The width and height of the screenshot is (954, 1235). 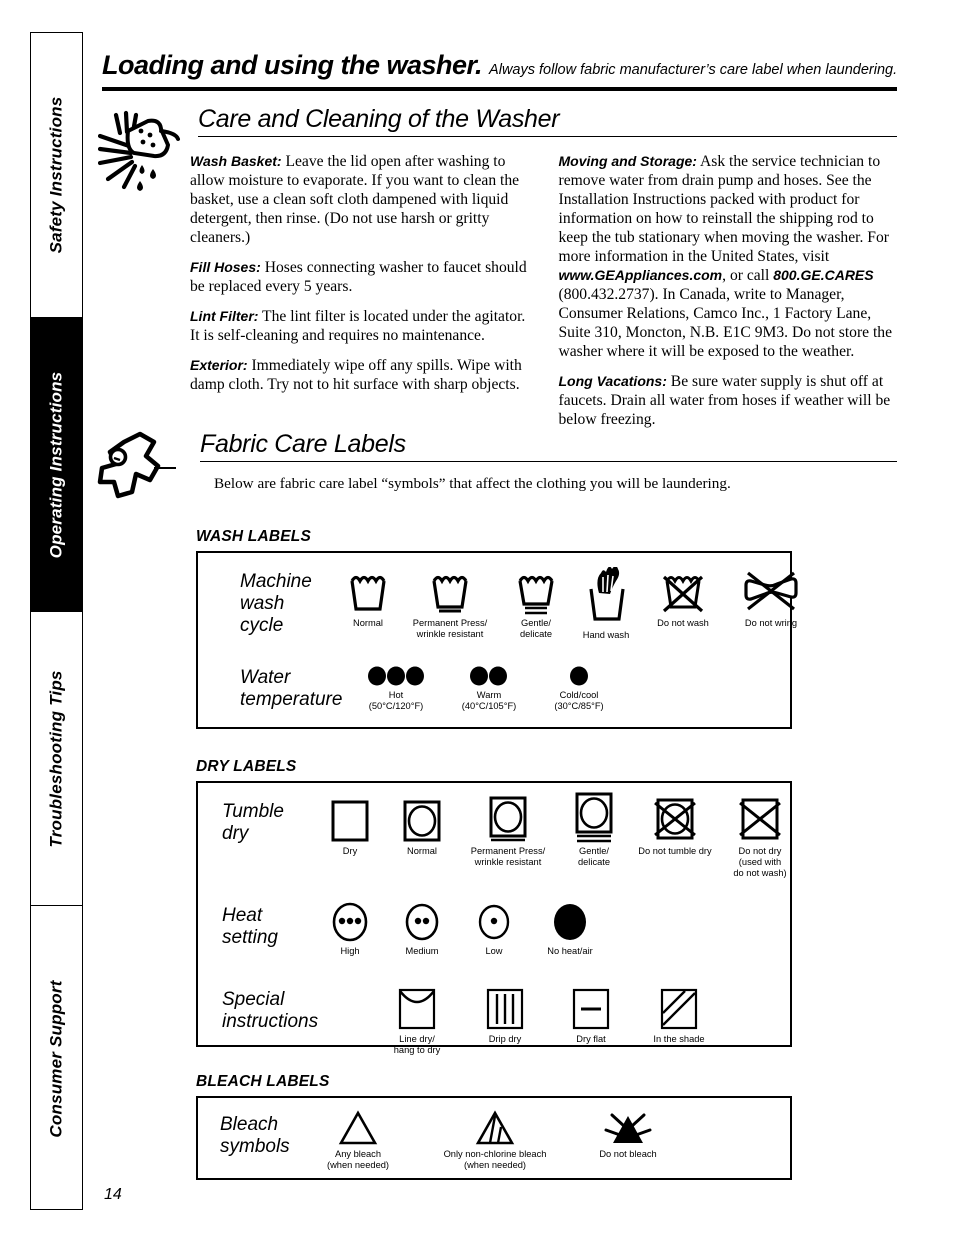 What do you see at coordinates (823, 275) in the screenshot?
I see `phone-number: 800.GE.CARES` at bounding box center [823, 275].